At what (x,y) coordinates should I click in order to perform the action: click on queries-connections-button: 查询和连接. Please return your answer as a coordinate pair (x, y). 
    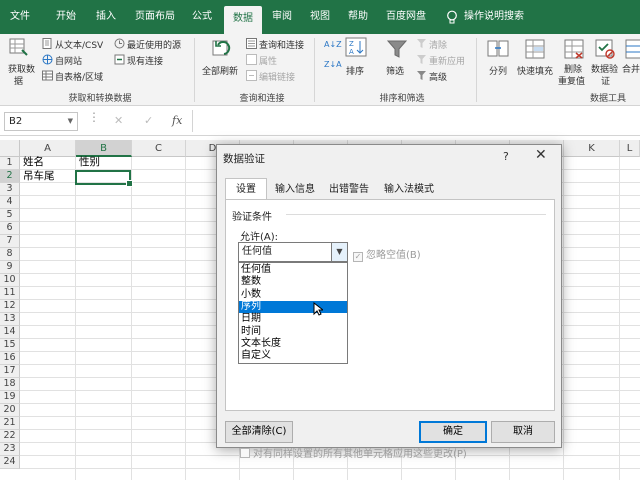
    Looking at the image, I should click on (281, 44).